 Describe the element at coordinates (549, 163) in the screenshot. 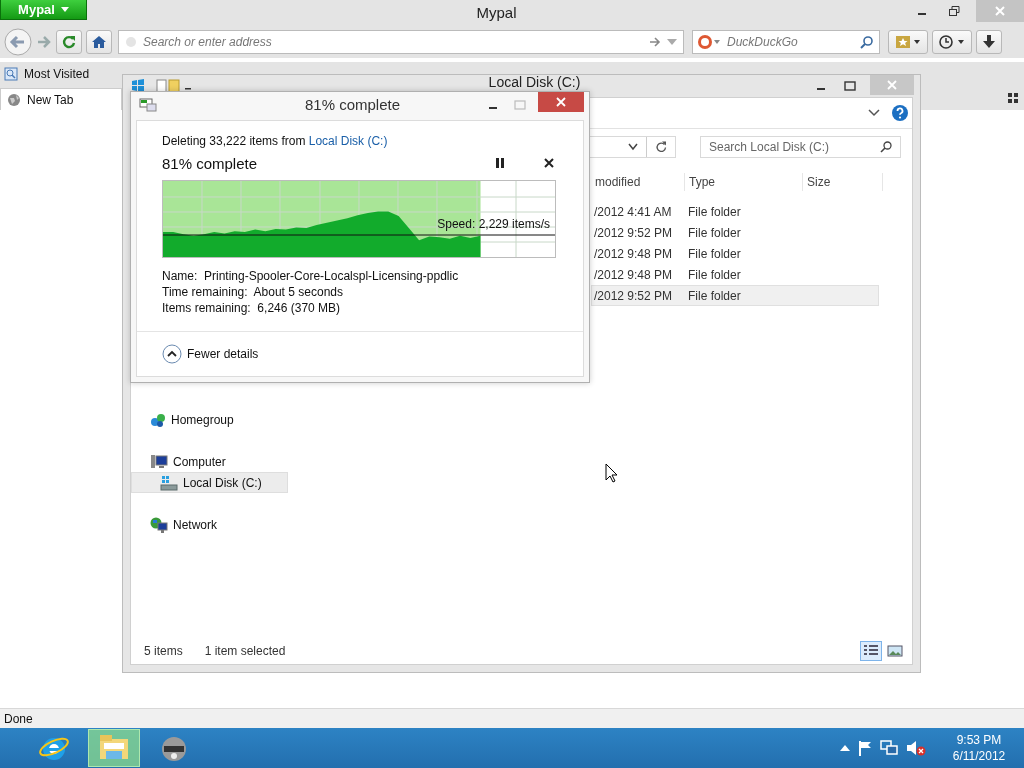

I see `cancel-icon` at that location.